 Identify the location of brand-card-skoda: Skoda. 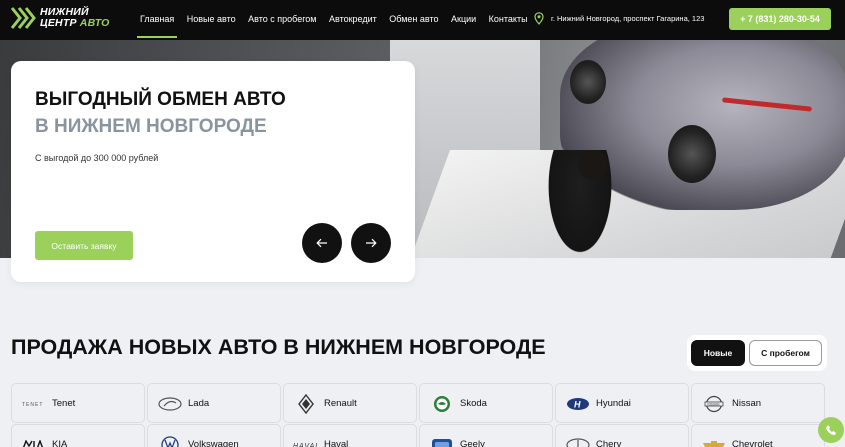
(486, 403).